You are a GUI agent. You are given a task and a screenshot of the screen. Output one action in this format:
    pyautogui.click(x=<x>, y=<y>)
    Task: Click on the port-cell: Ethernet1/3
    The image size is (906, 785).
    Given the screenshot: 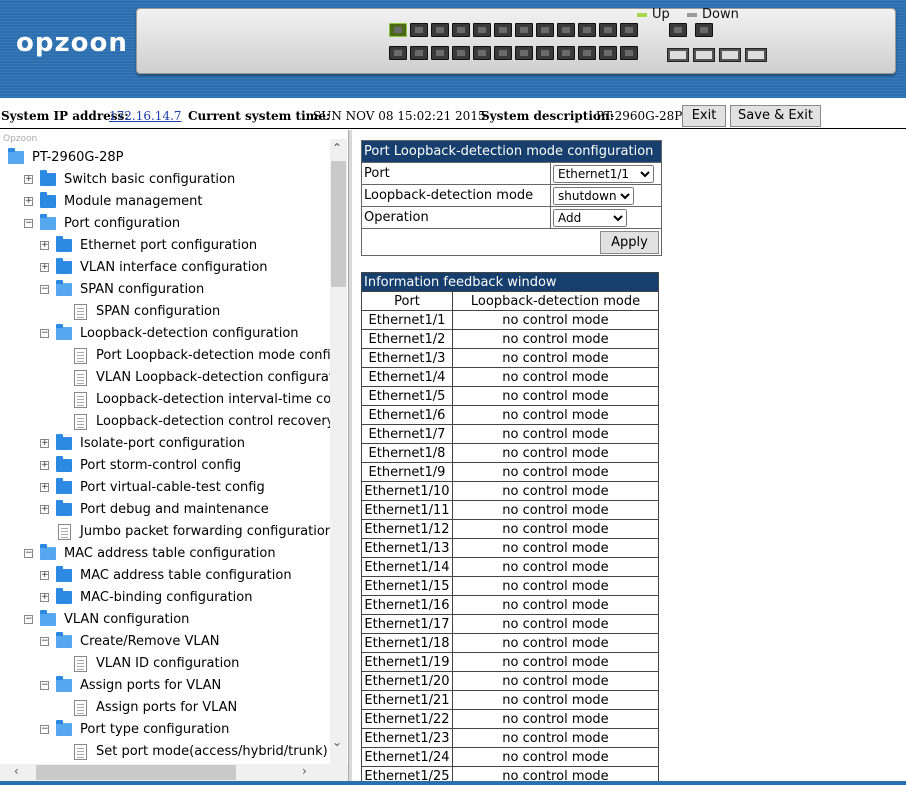 What is the action you would take?
    pyautogui.click(x=407, y=358)
    